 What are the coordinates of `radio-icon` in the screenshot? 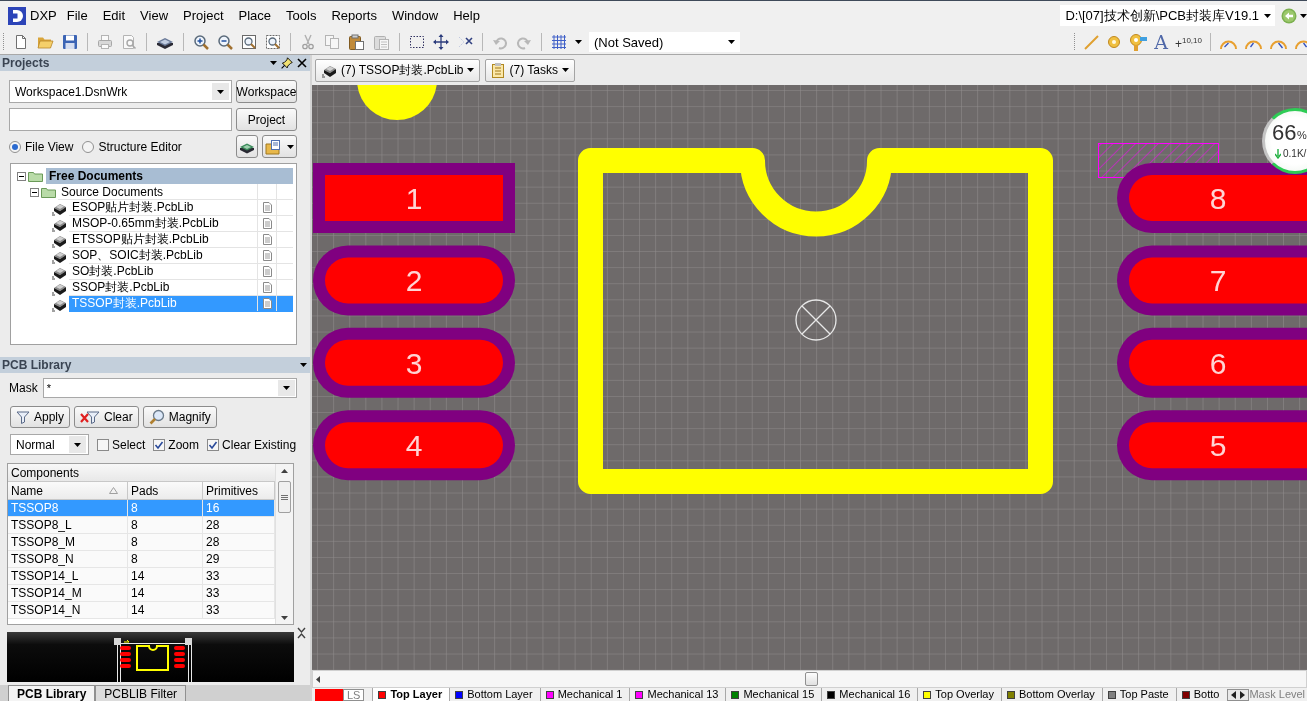 It's located at (88, 146).